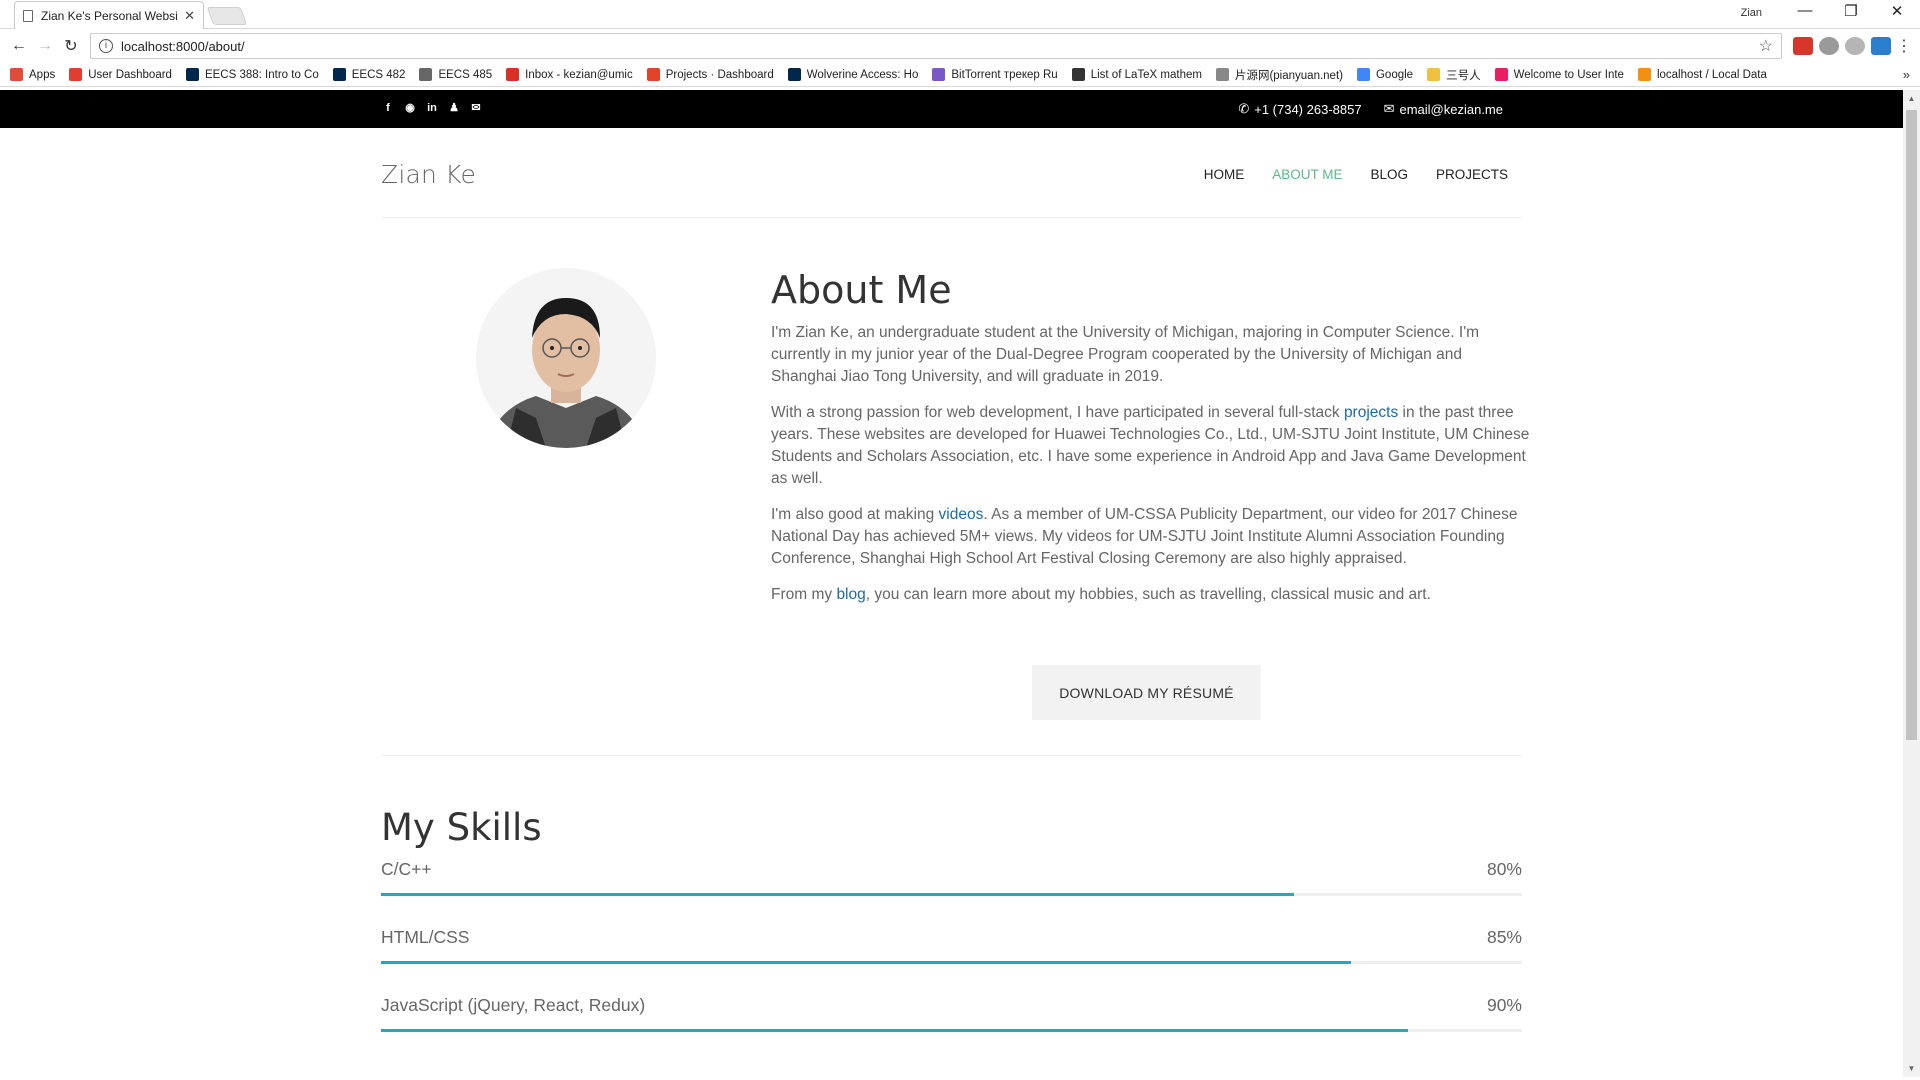  I want to click on bookmark-item: BitTorrent трекер Ru, so click(995, 74).